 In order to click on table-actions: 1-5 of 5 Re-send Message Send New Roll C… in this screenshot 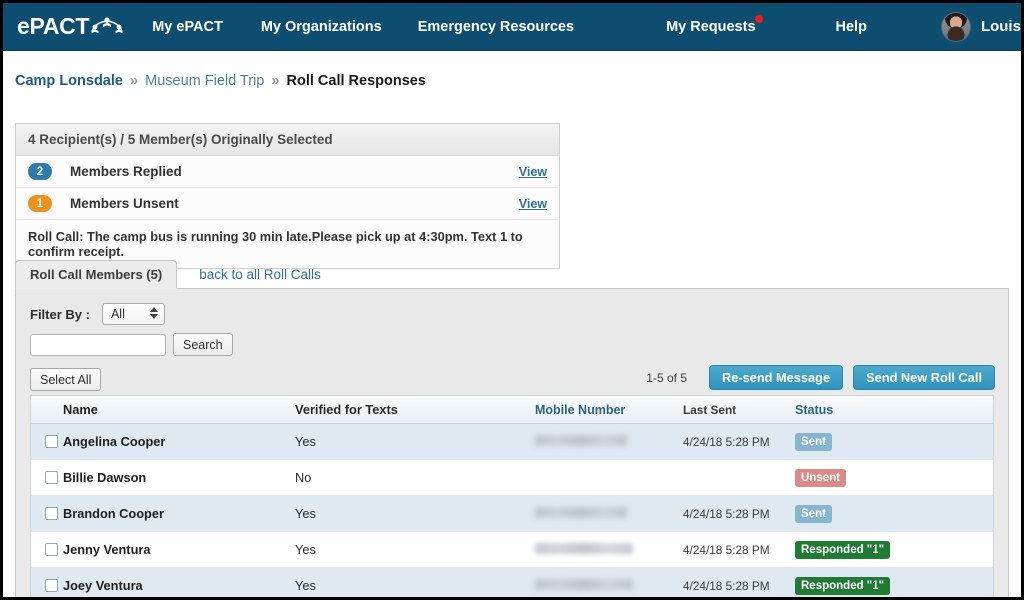, I will do `click(820, 377)`.